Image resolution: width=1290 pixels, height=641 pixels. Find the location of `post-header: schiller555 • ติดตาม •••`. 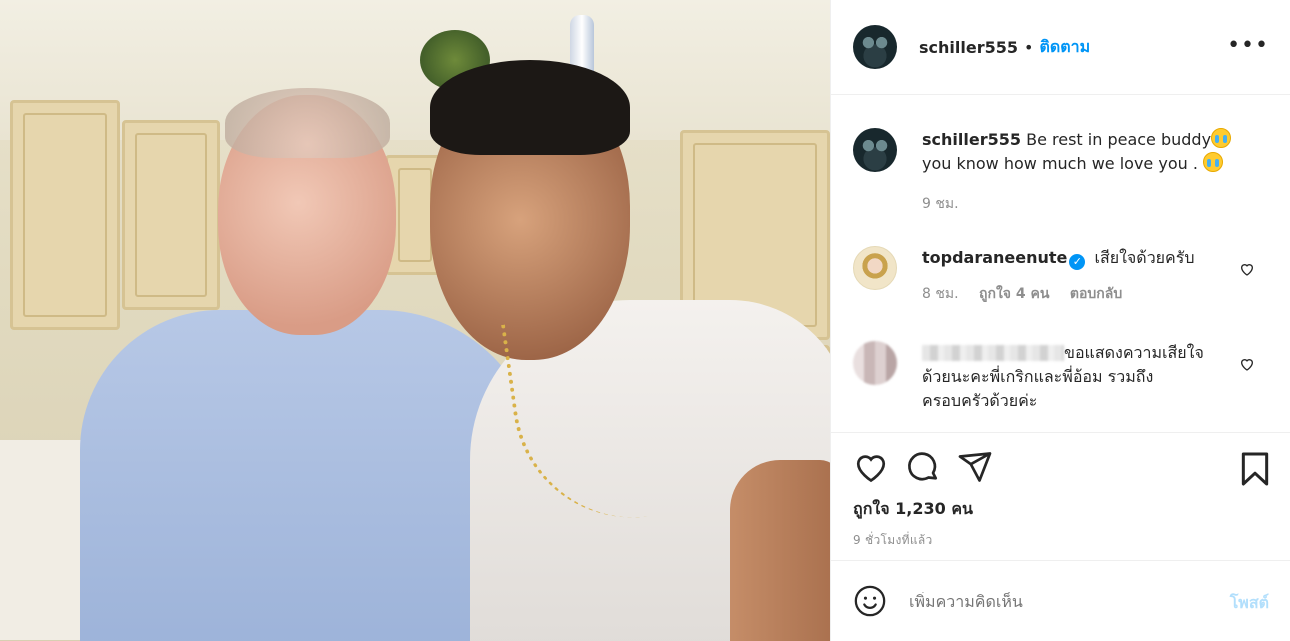

post-header: schiller555 • ติดตาม ••• is located at coordinates (1060, 47).